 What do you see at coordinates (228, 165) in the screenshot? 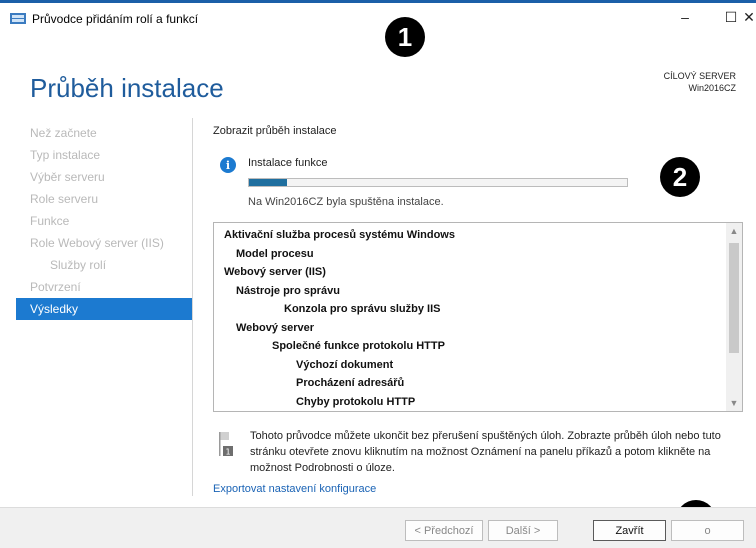
I see `info-icon: i` at bounding box center [228, 165].